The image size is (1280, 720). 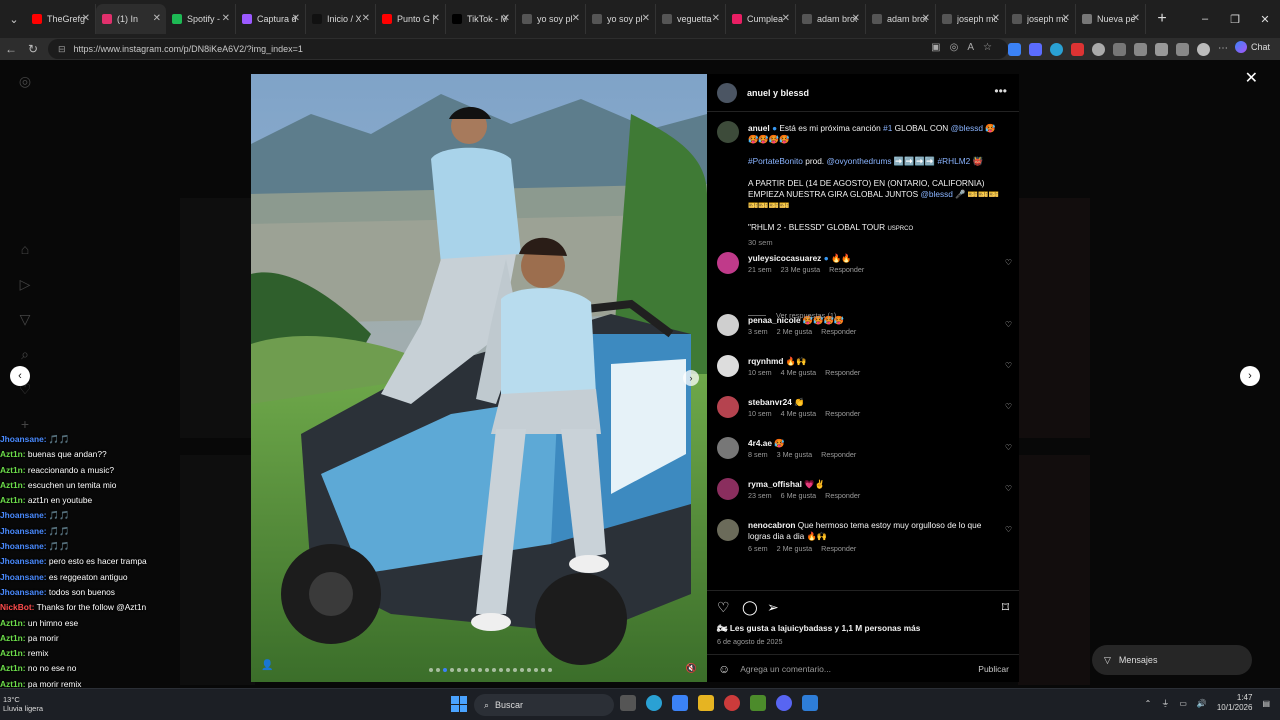 What do you see at coordinates (14, 19) in the screenshot?
I see `tab-search-icon: ⌄` at bounding box center [14, 19].